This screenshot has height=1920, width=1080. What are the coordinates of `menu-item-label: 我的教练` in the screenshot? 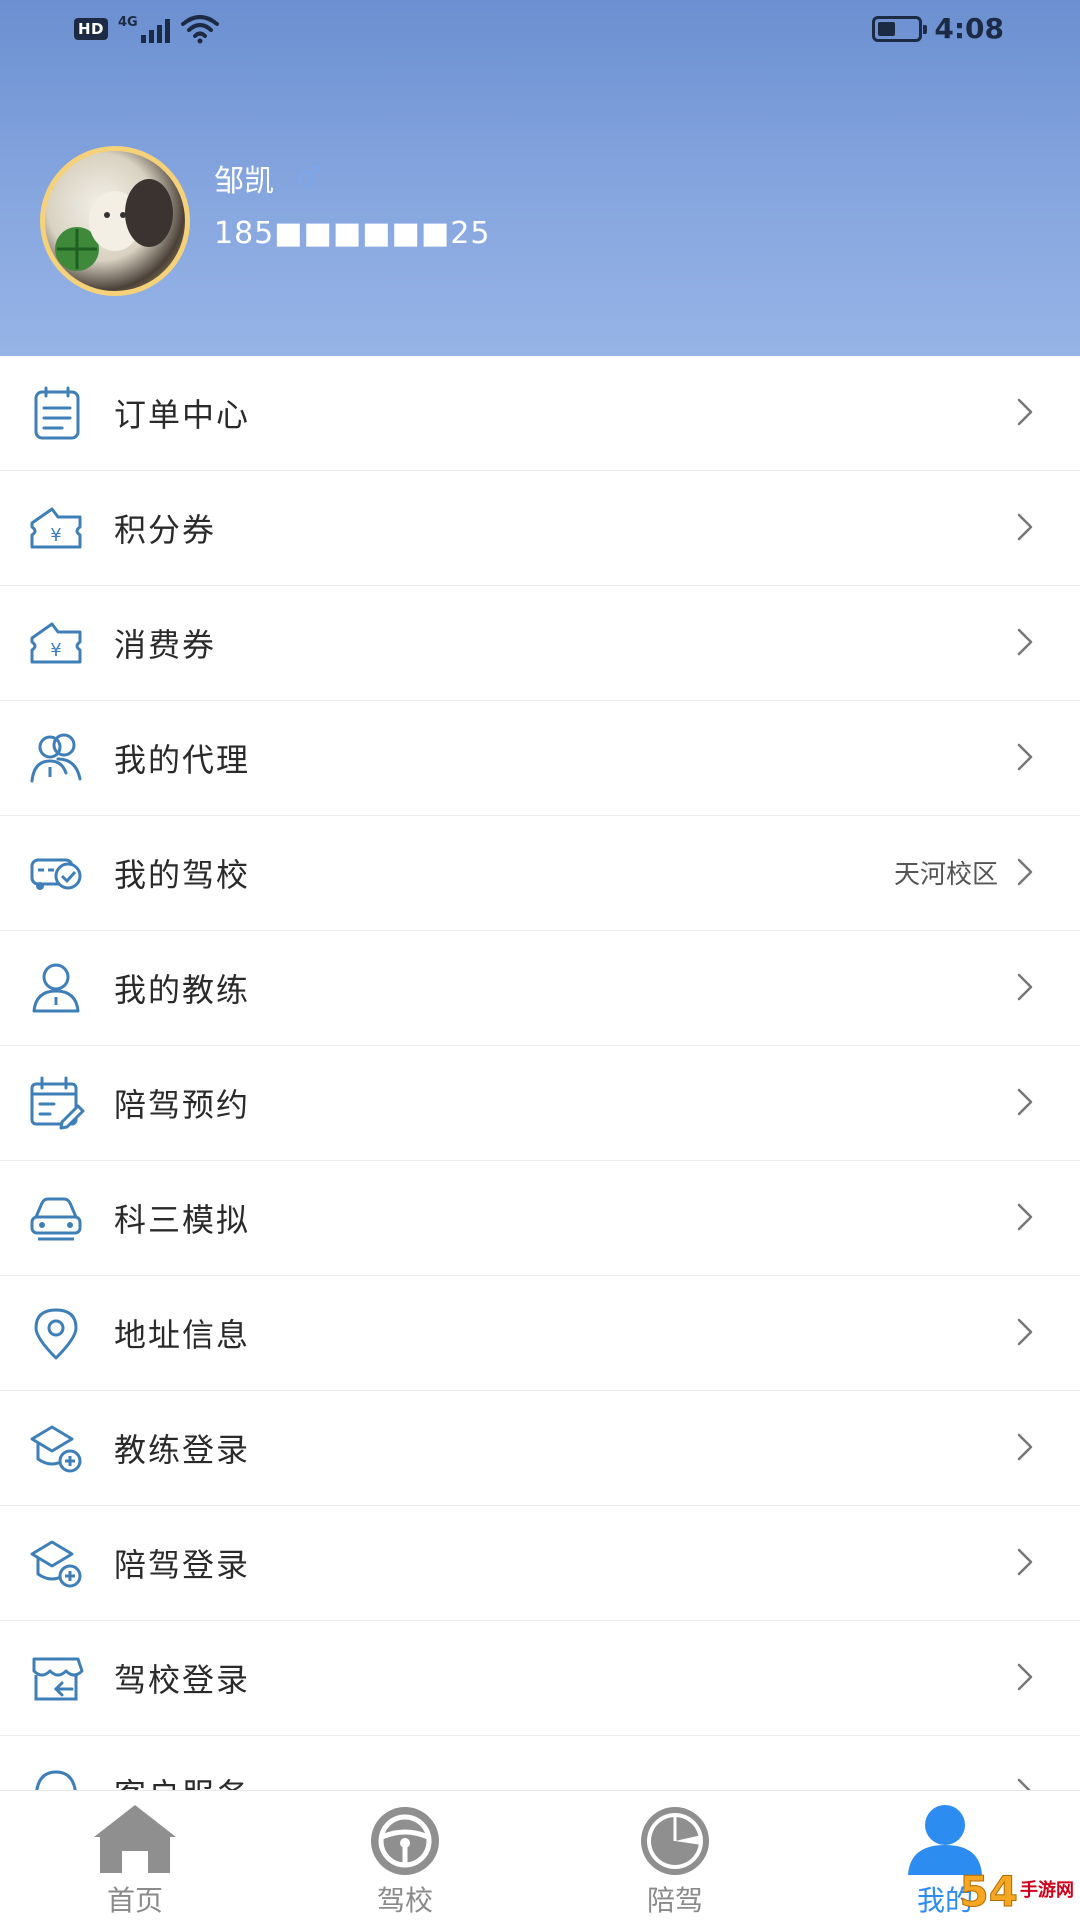 It's located at (182, 990).